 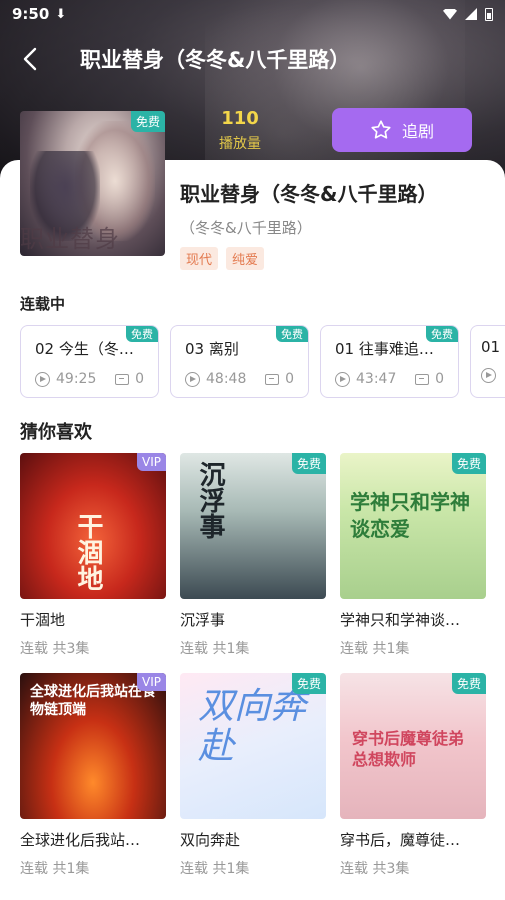 What do you see at coordinates (92, 183) in the screenshot?
I see `book-cover: 职业替身 免费` at bounding box center [92, 183].